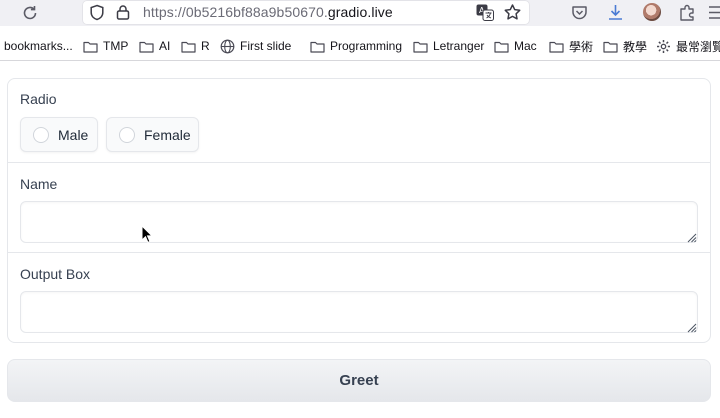 Image resolution: width=720 pixels, height=418 pixels. I want to click on shield-icon, so click(97, 12).